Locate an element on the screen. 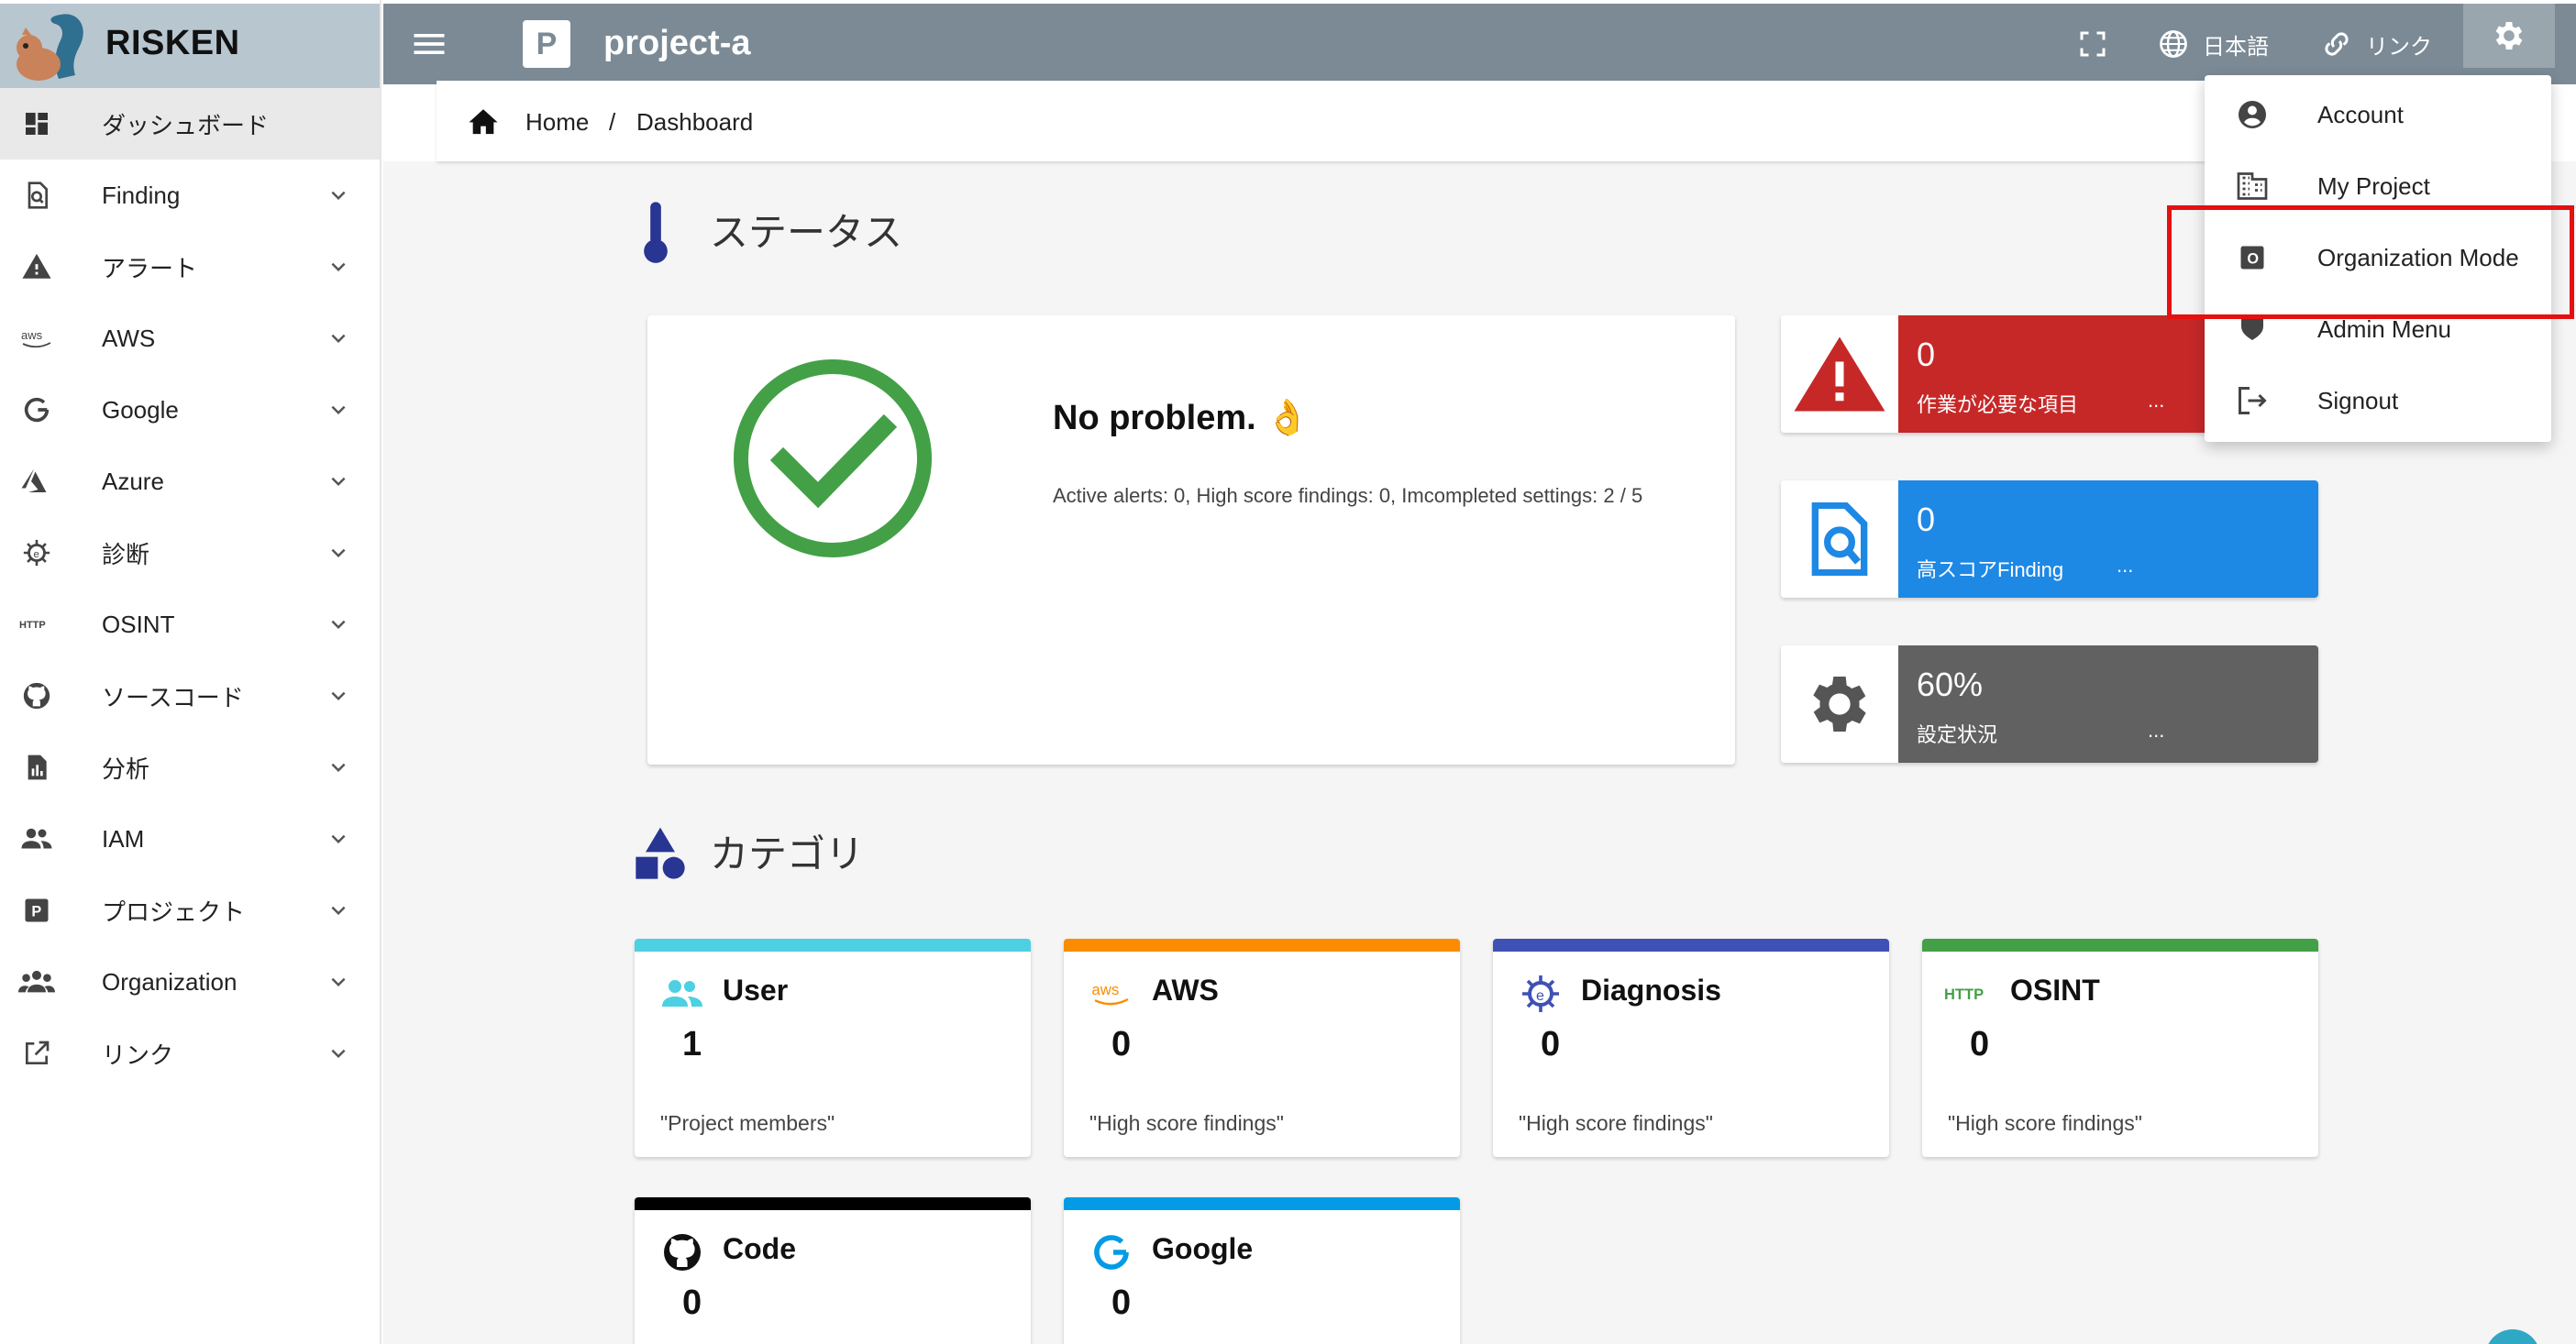 The width and height of the screenshot is (2576, 1344). sidebar-item-source-code: ソースコード is located at coordinates (190, 696).